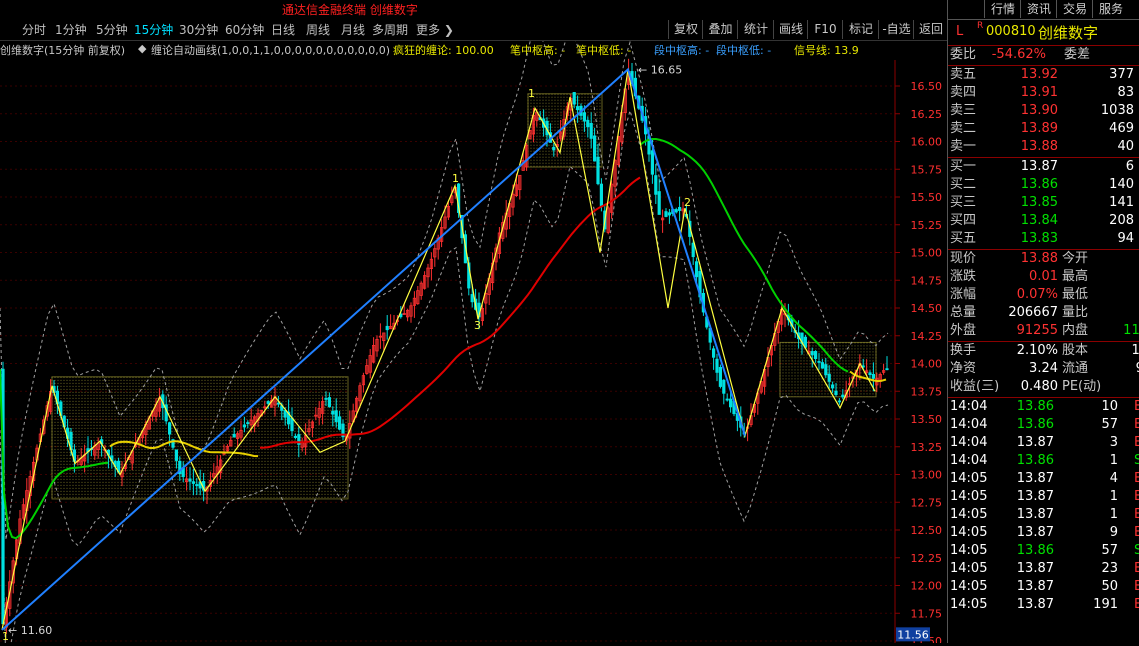 This screenshot has width=1139, height=646. What do you see at coordinates (927, 391) in the screenshot?
I see `axis-label: 13.75` at bounding box center [927, 391].